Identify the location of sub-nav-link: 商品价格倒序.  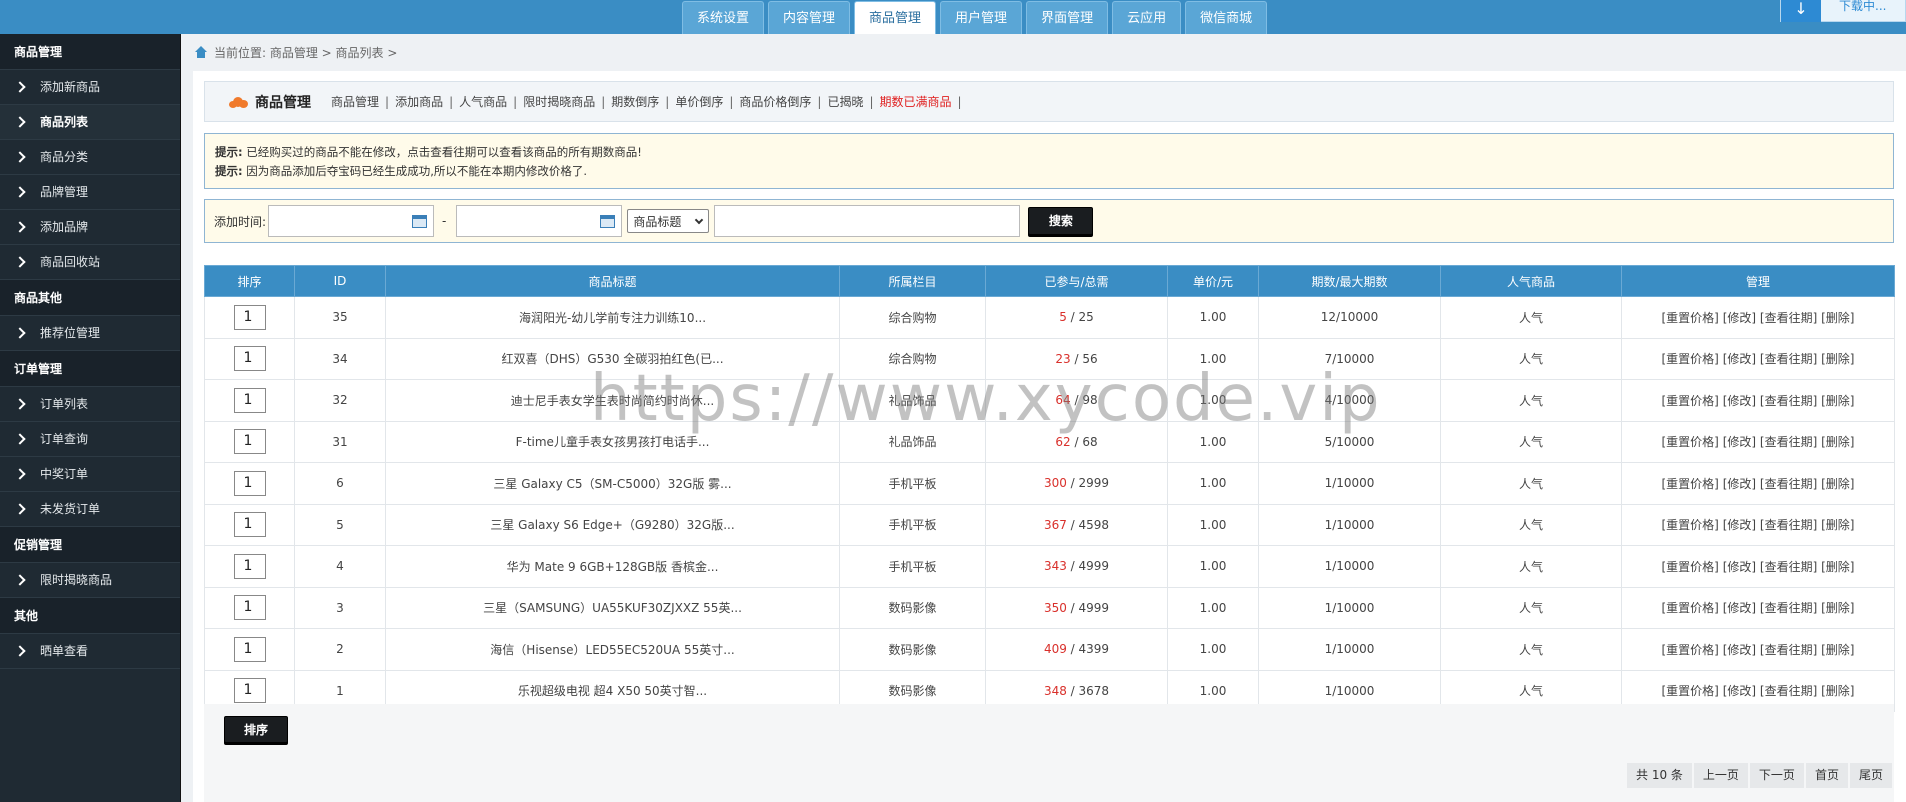
(775, 101).